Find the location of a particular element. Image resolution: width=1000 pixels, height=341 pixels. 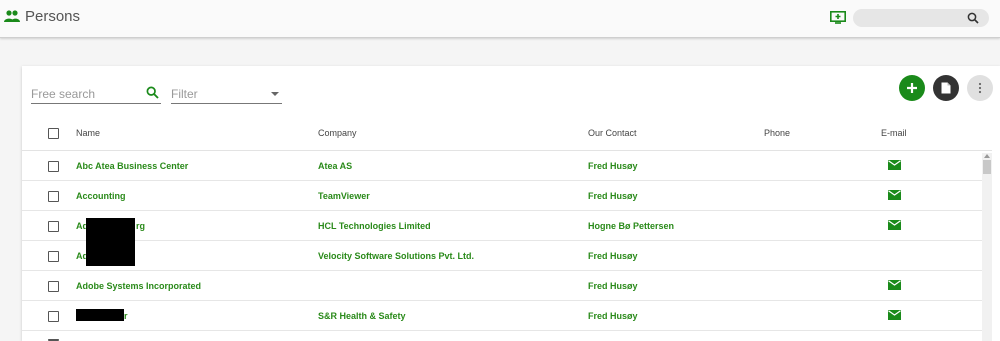

plus-icon is located at coordinates (912, 88).